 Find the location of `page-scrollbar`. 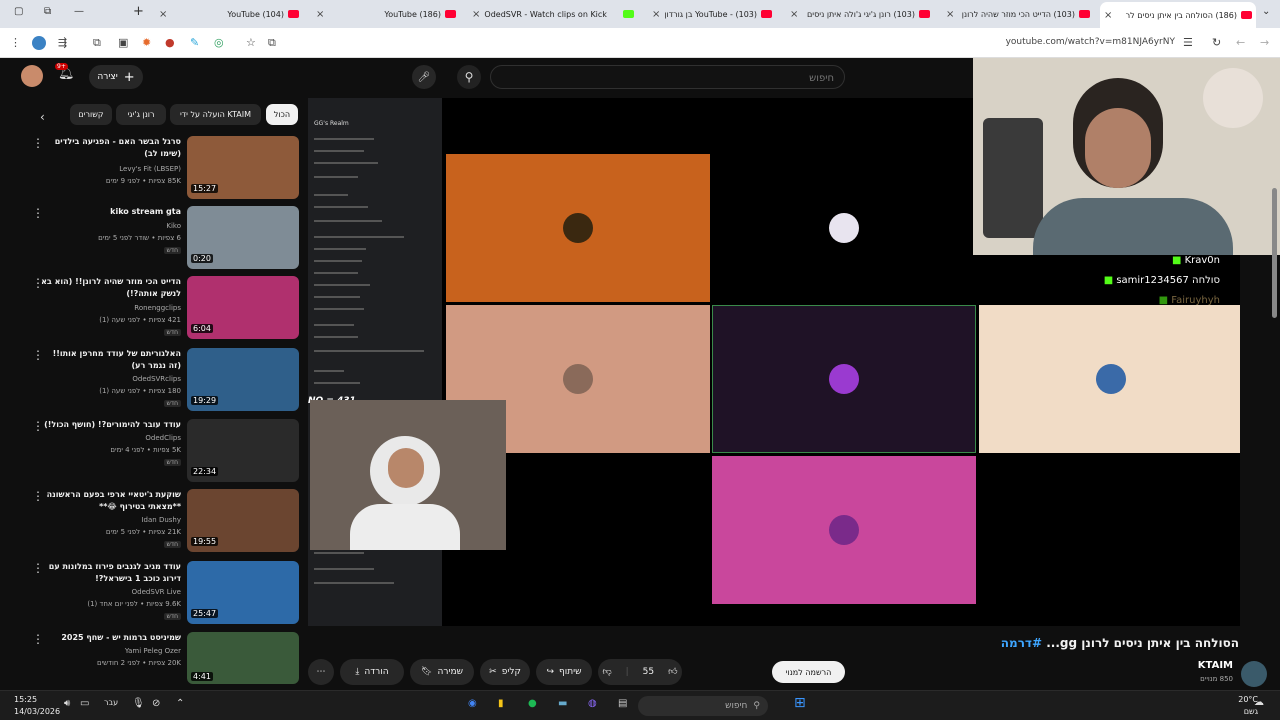

page-scrollbar is located at coordinates (1275, 208).